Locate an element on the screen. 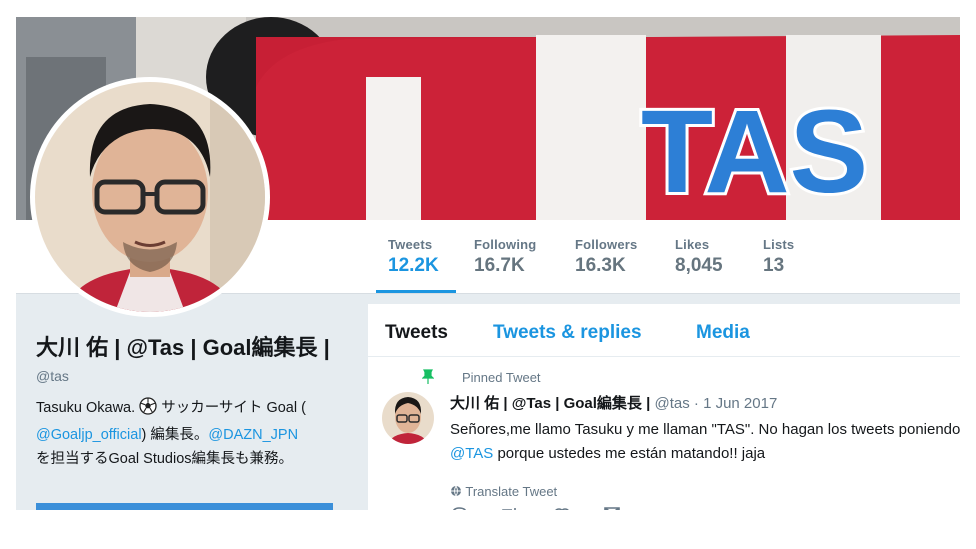  stat-following: Following 16.7K is located at coordinates (505, 257).